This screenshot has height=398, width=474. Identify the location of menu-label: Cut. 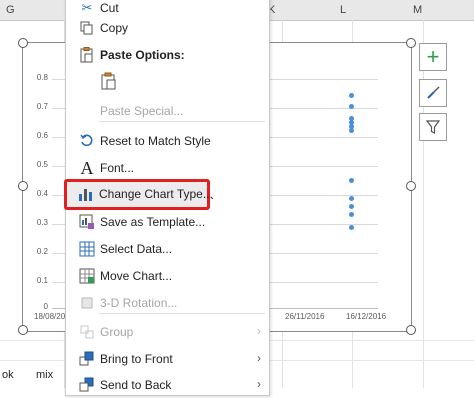
(109, 8).